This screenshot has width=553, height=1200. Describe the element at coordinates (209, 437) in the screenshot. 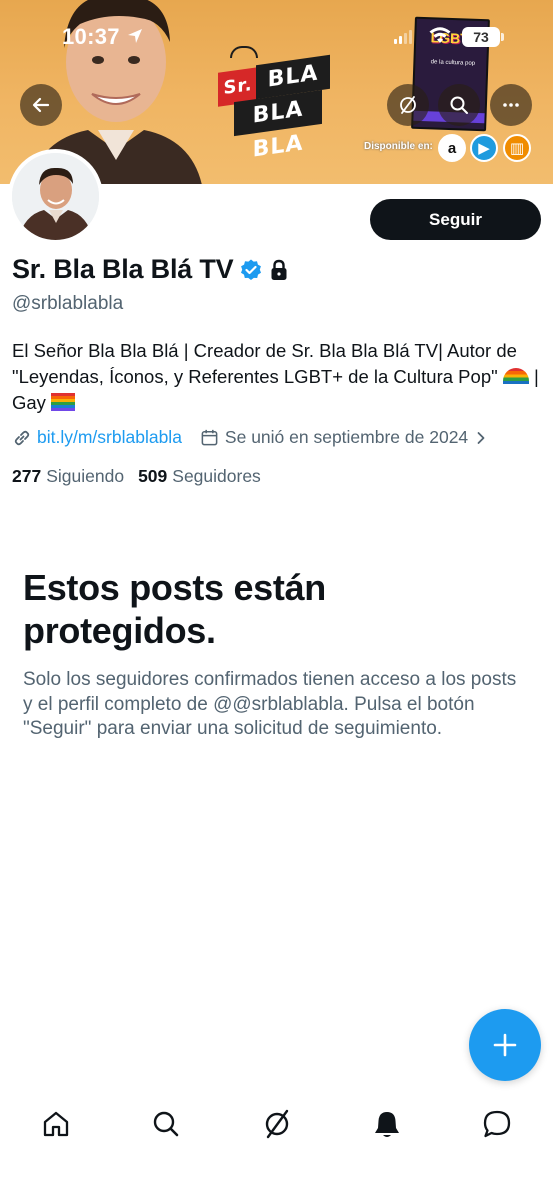

I see `calendar-icon` at that location.